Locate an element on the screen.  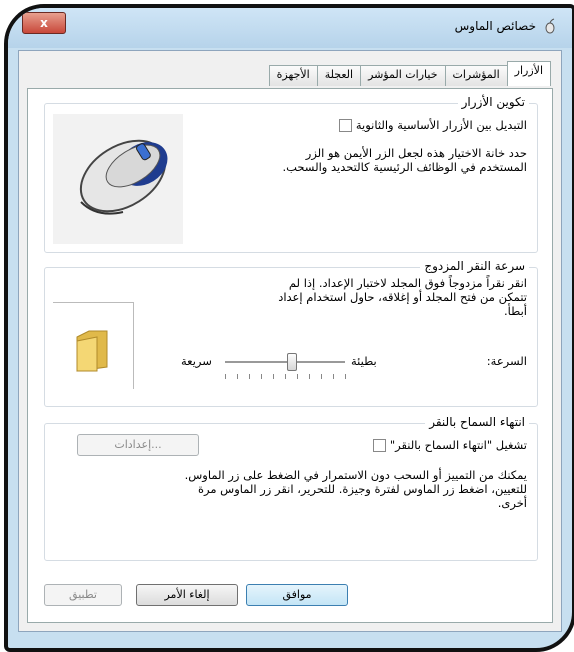
mouse-image is located at coordinates (118, 179).